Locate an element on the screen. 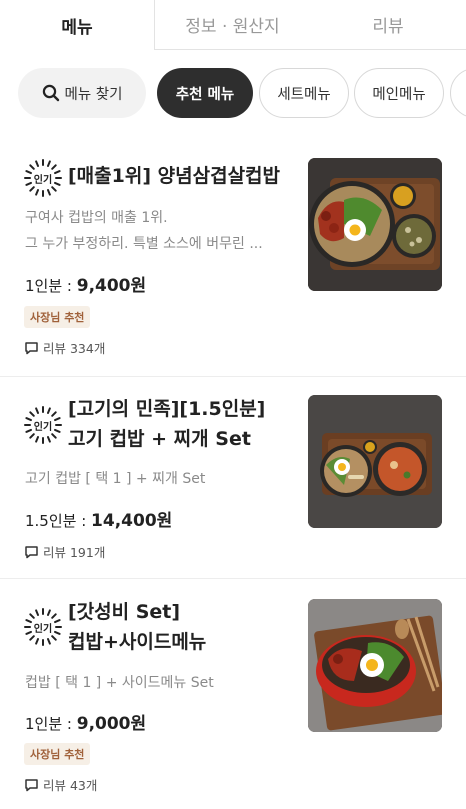  review-count: 리뷰 334개 is located at coordinates (64, 347).